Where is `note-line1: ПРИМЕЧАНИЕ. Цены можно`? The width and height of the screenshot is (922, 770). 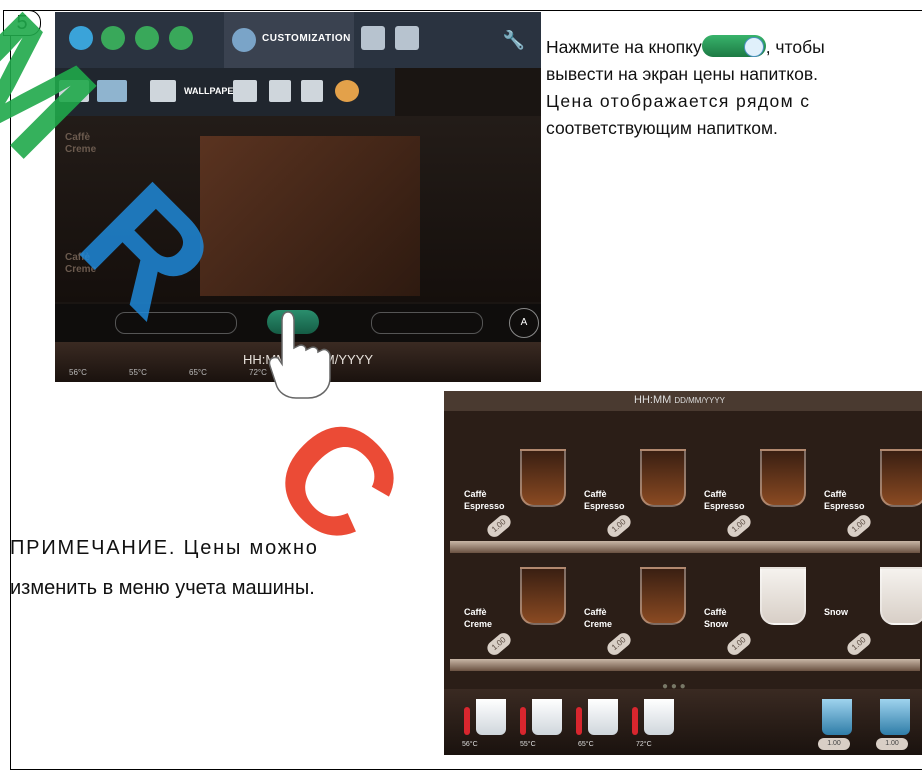
note-line1: ПРИМЕЧАНИЕ. Цены можно is located at coordinates (164, 548).